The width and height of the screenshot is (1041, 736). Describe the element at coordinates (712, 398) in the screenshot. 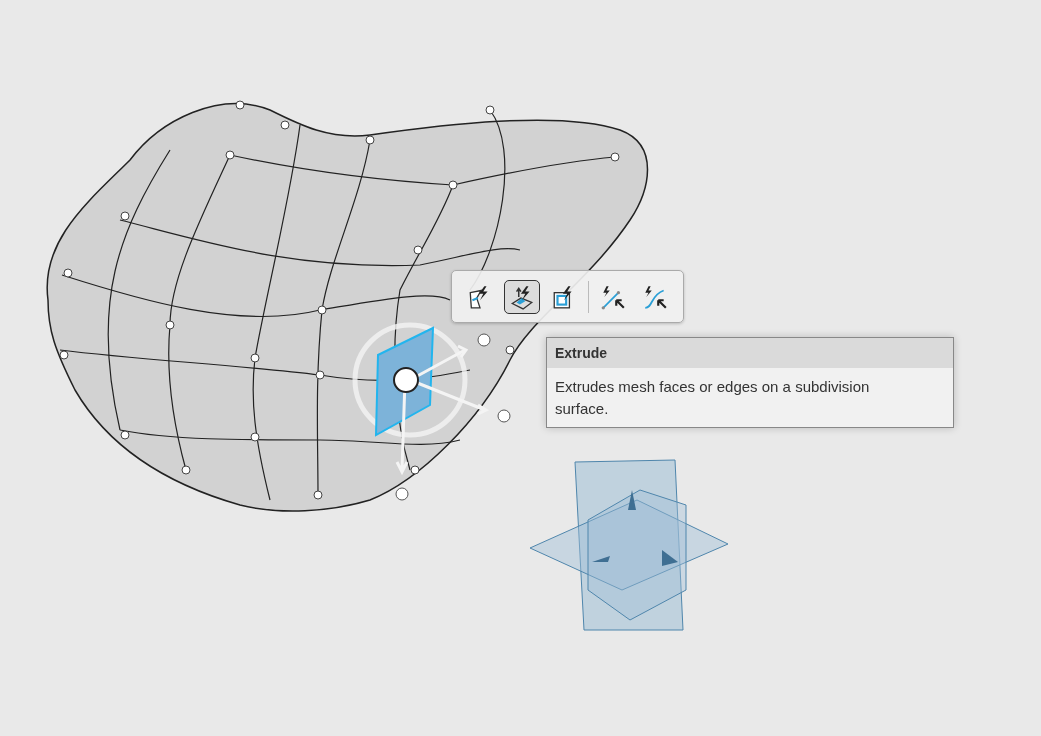

I see `tooltip-description: Extrudes mesh faces or edges on a subdivision surface.` at that location.